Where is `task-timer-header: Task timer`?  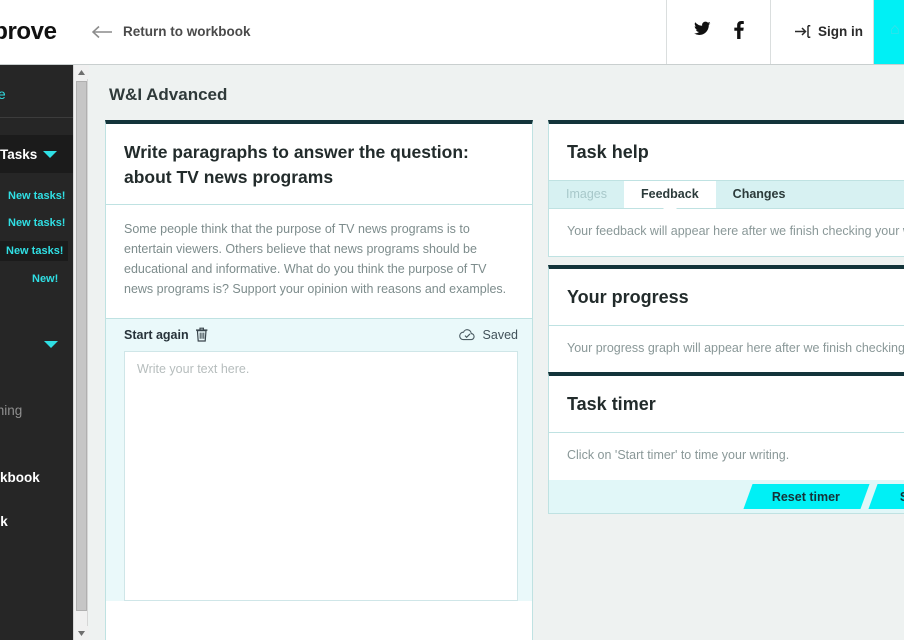
task-timer-header: Task timer is located at coordinates (726, 404).